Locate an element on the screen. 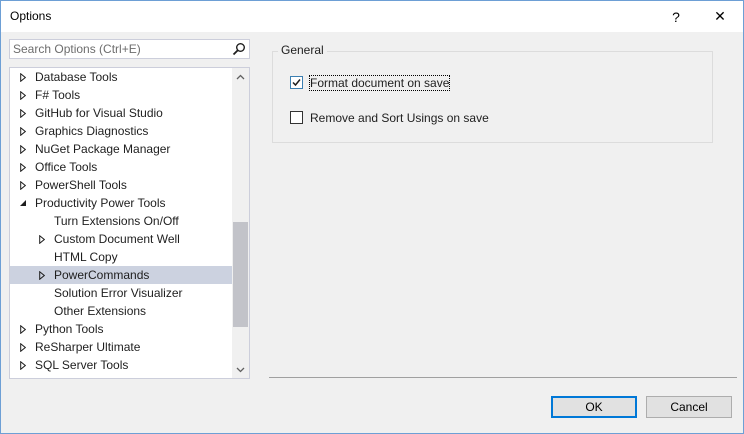  scroll-thumb is located at coordinates (240, 274).